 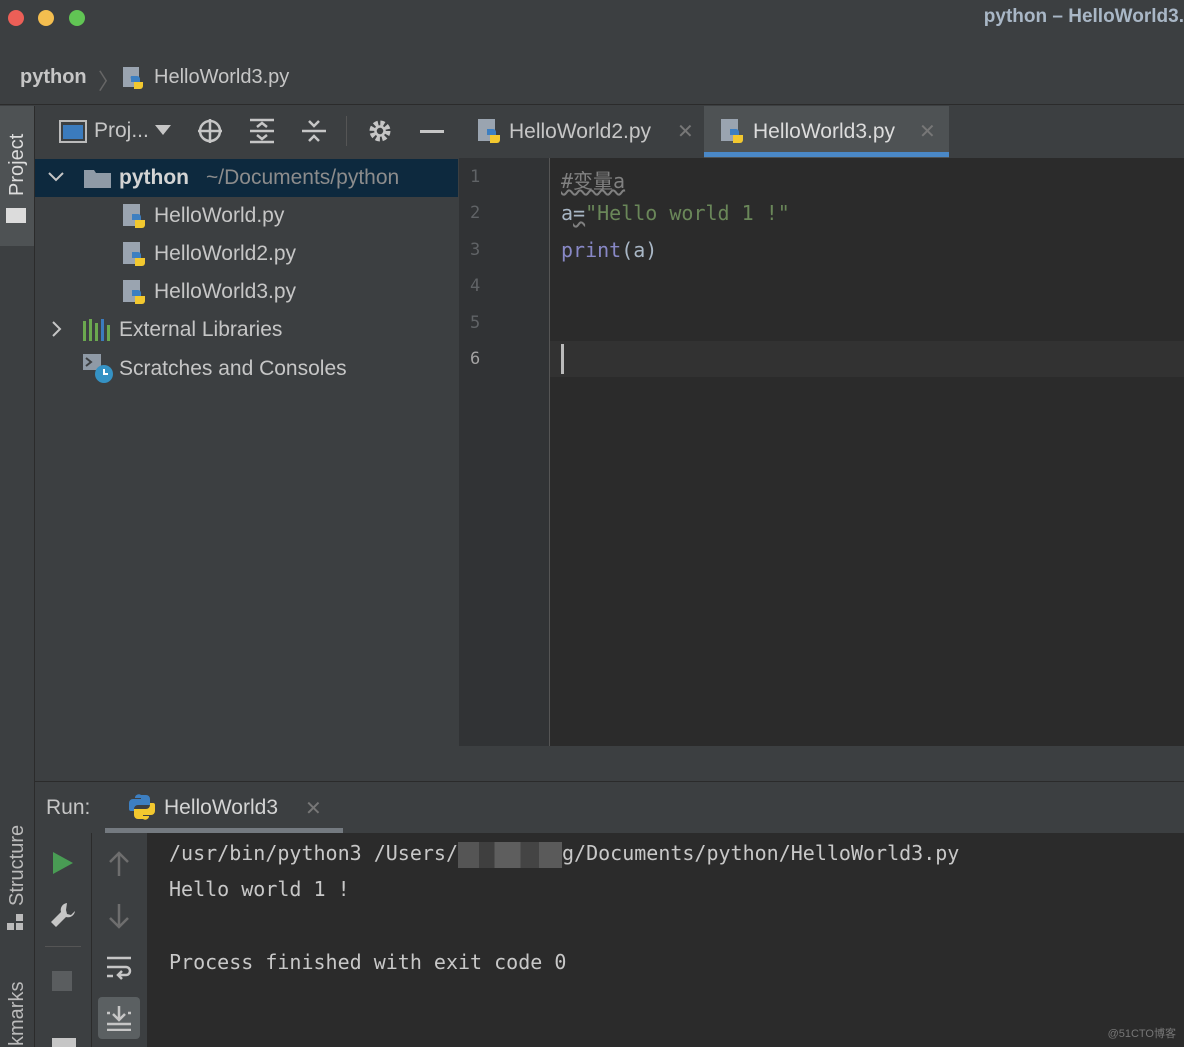 I want to click on scroll-to-end-icon, so click(x=119, y=1018).